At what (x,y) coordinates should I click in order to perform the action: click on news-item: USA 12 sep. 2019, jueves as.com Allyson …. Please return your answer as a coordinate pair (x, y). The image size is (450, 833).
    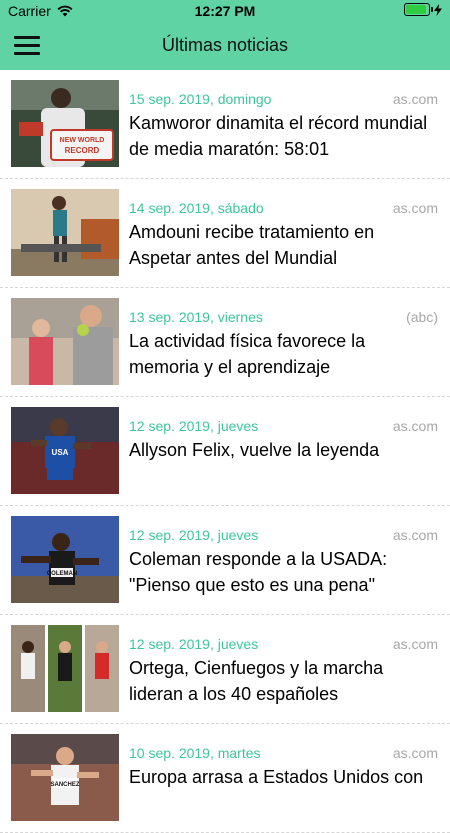
    Looking at the image, I should click on (225, 451).